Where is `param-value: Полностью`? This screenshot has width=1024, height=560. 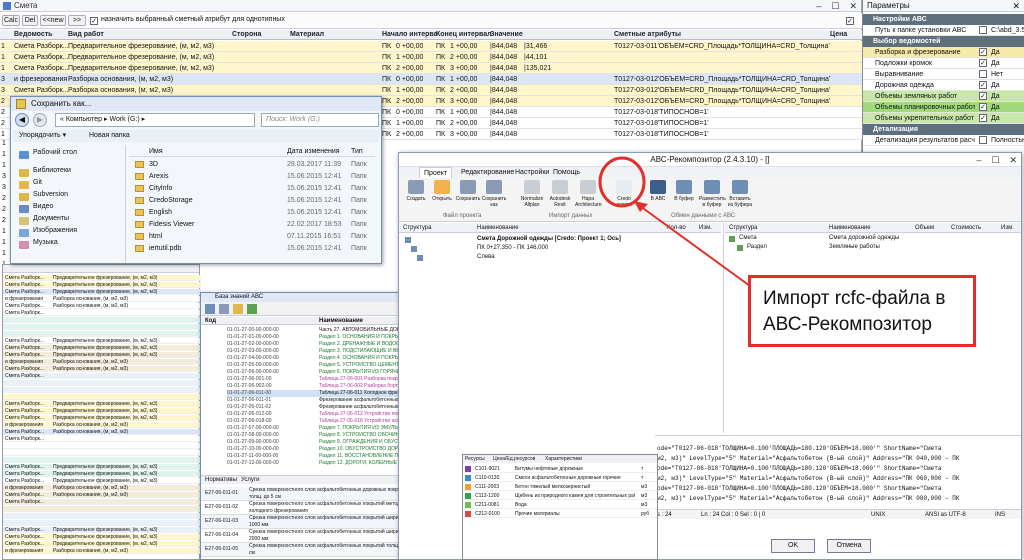
param-value: Полностью is located at coordinates (1007, 140).